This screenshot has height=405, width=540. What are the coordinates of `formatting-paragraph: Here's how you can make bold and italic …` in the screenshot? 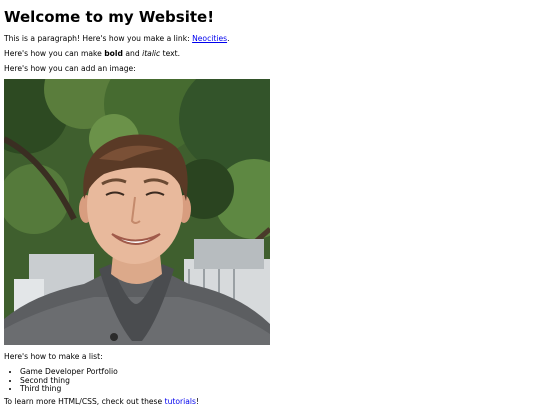 It's located at (92, 54).